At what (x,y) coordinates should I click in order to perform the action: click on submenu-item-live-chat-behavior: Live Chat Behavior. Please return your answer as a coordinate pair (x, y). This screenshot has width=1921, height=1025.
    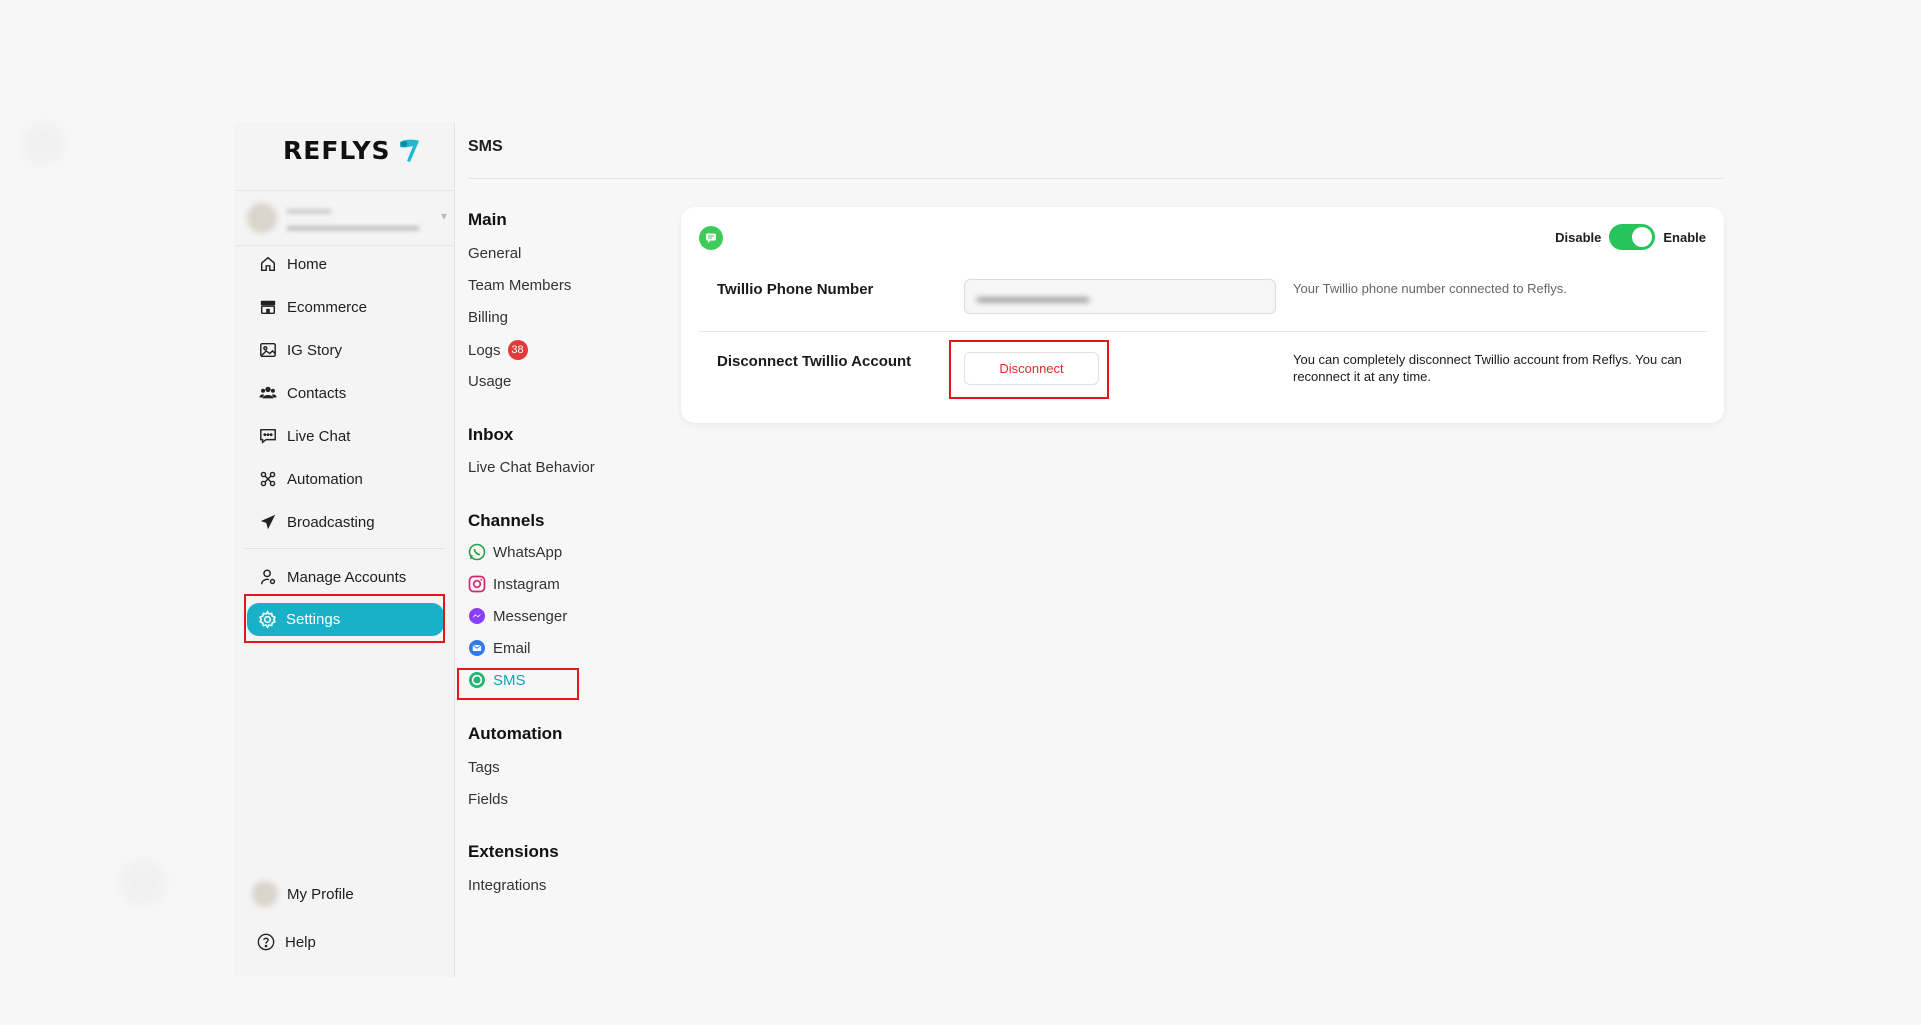
    Looking at the image, I should click on (531, 467).